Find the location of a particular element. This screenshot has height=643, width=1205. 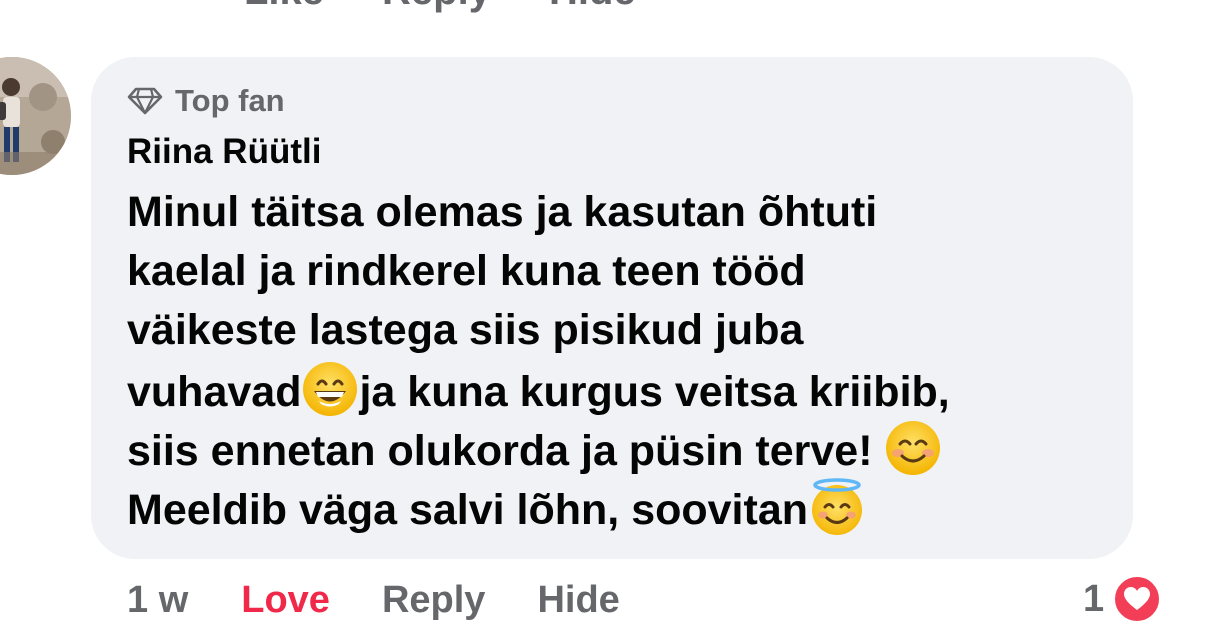

comment-line-with-emoji: vuhavad ja kuna kurgus veitsa kriibib, is located at coordinates (622, 389).